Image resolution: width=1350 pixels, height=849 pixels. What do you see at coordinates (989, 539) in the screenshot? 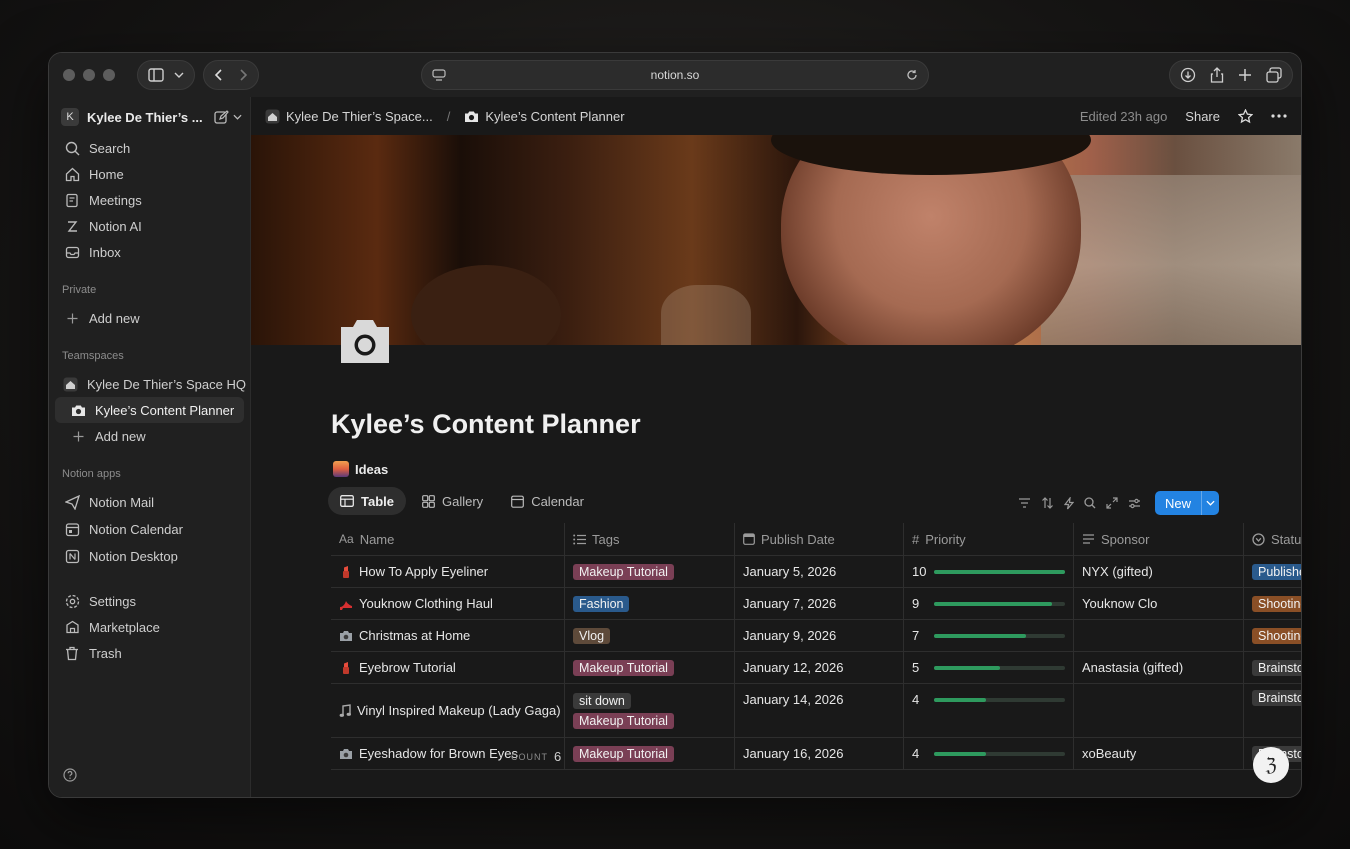
I see `column-header-priority: # Priority` at bounding box center [989, 539].